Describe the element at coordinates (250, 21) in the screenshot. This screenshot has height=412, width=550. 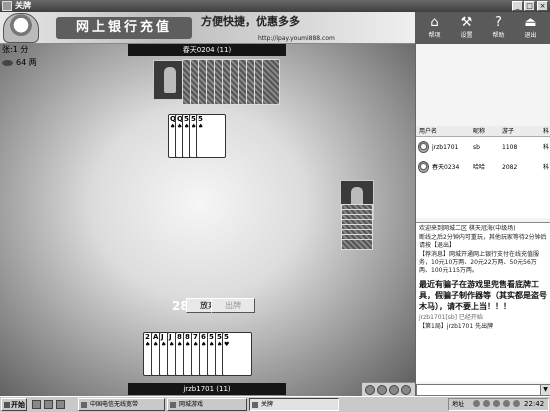
I see `banner-slogan: 方便快捷，优惠多多` at that location.